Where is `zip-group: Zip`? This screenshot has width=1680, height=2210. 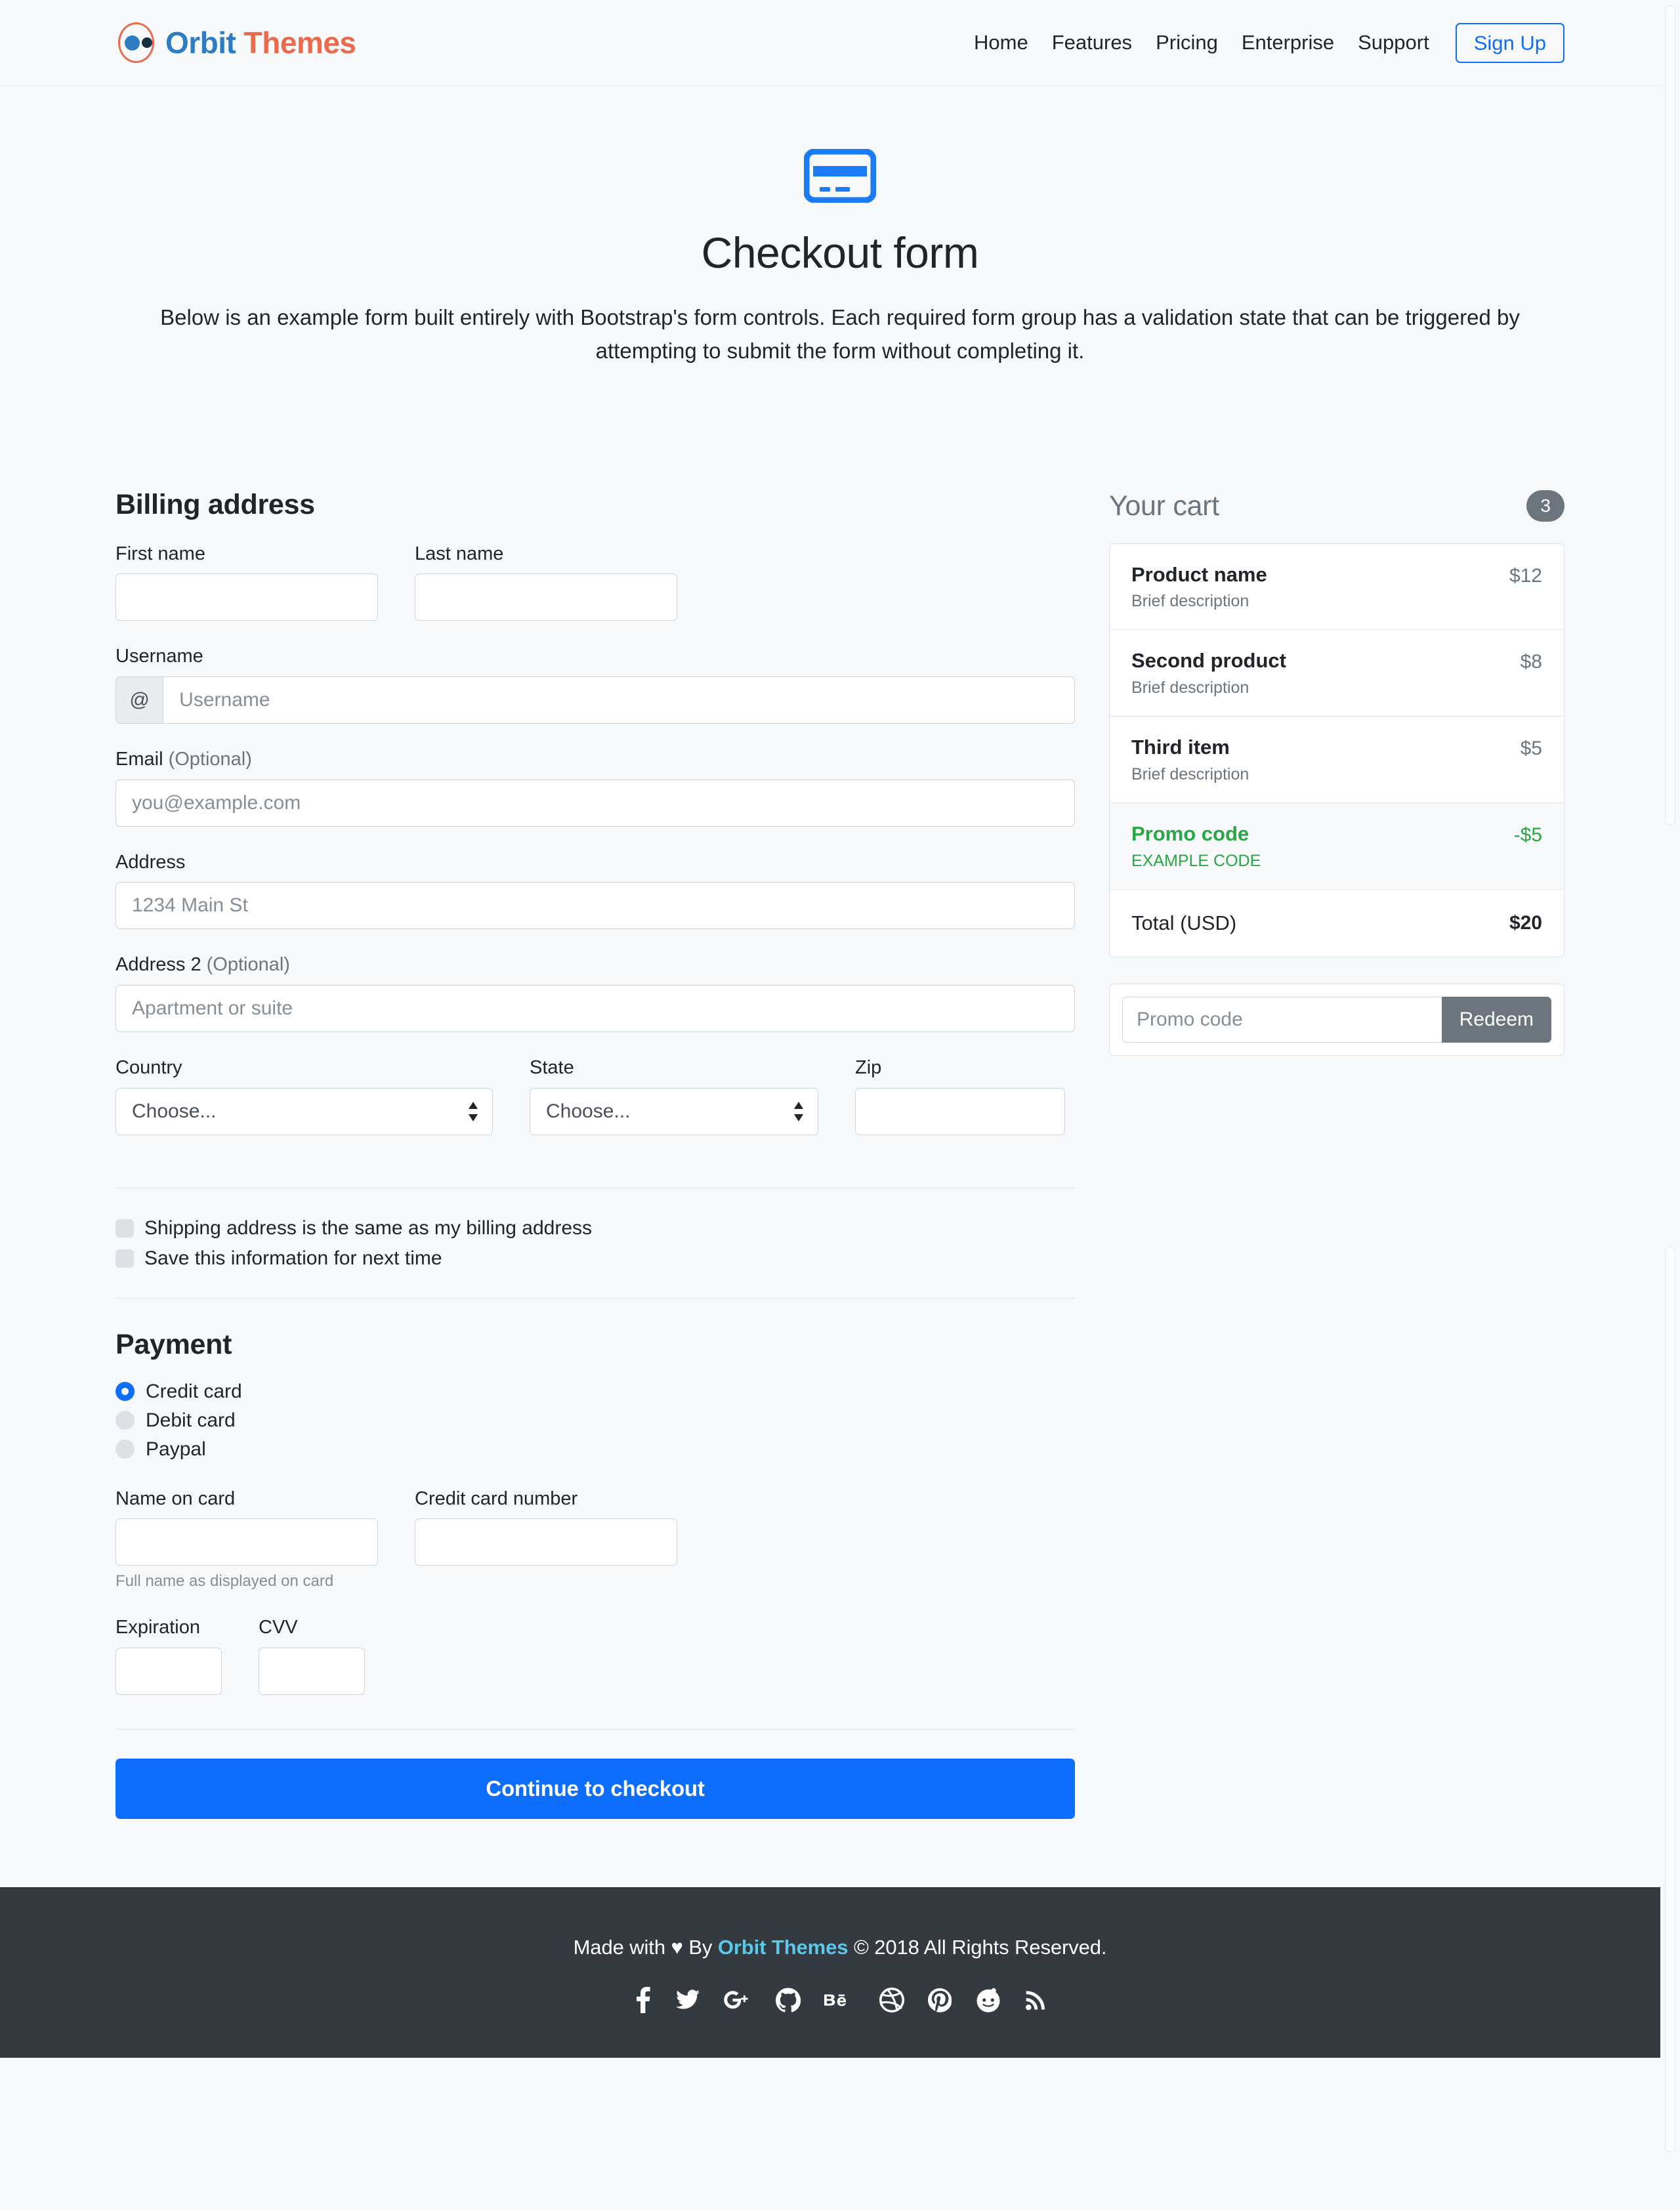
zip-group: Zip is located at coordinates (960, 1095).